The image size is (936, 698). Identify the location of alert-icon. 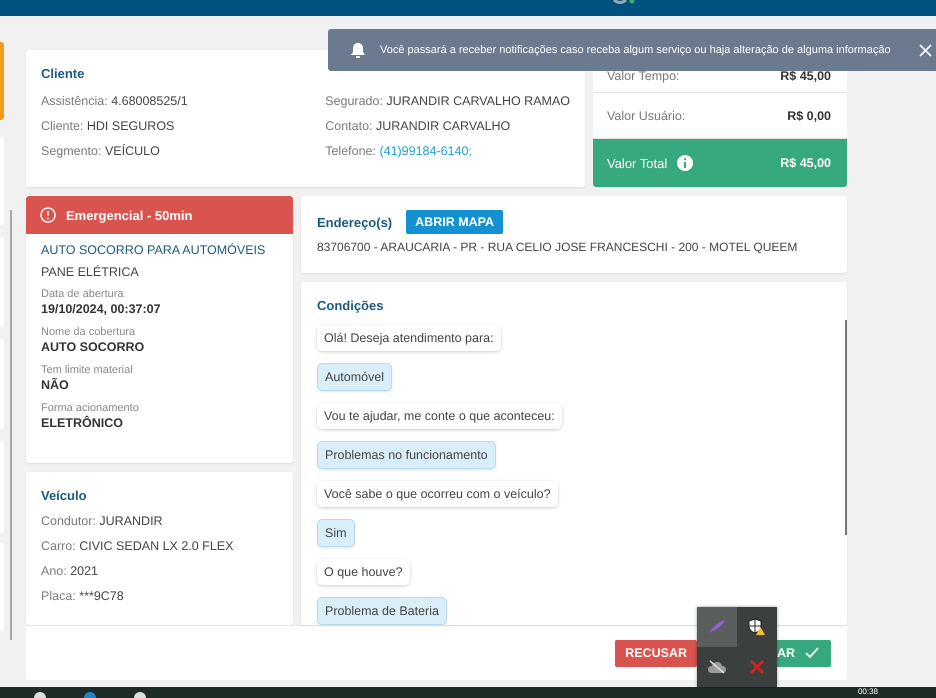
(48, 215).